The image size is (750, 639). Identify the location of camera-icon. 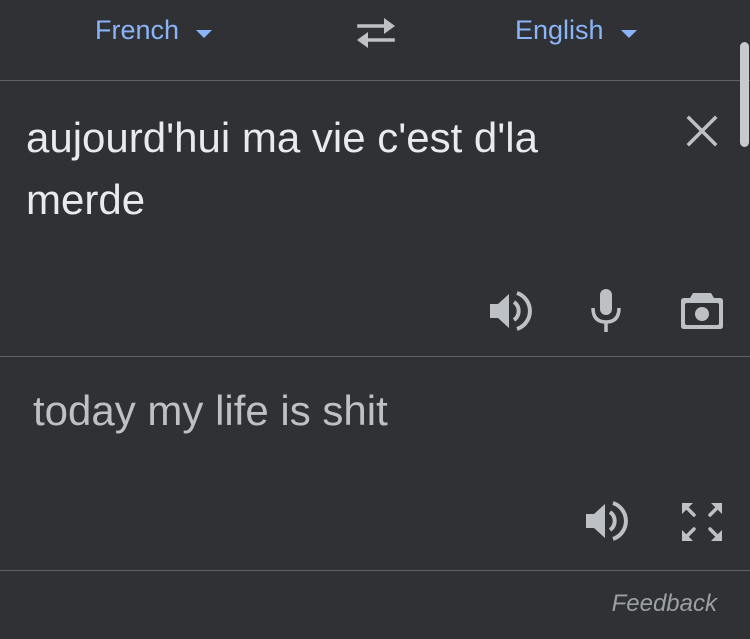
(702, 311).